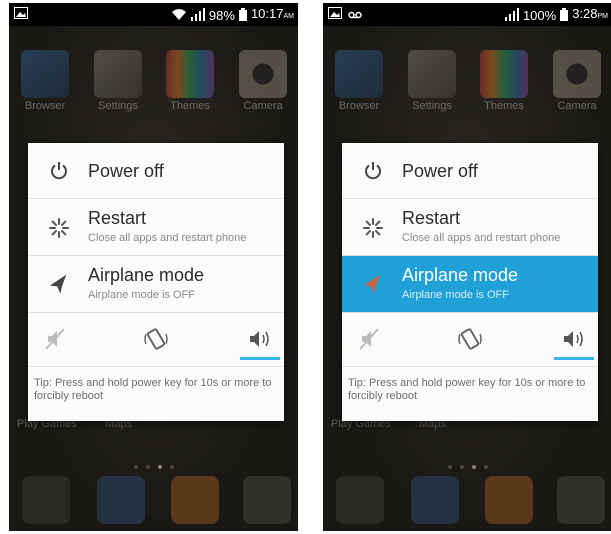  What do you see at coordinates (221, 15) in the screenshot?
I see `battery-percent: 98%` at bounding box center [221, 15].